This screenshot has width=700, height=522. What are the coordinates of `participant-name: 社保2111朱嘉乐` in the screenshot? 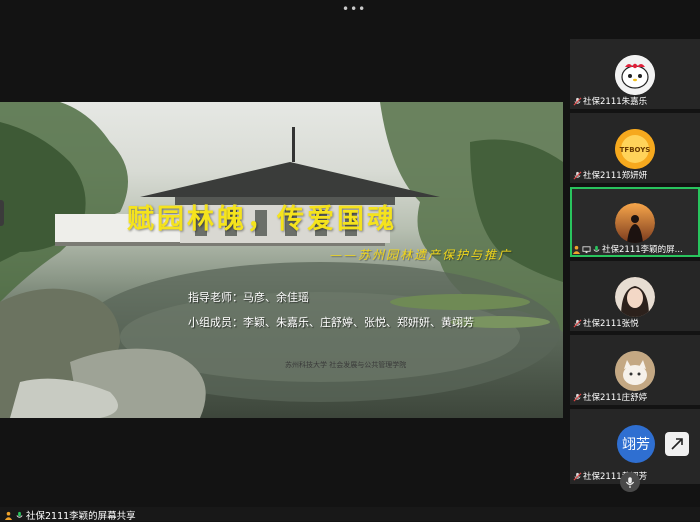 It's located at (610, 101).